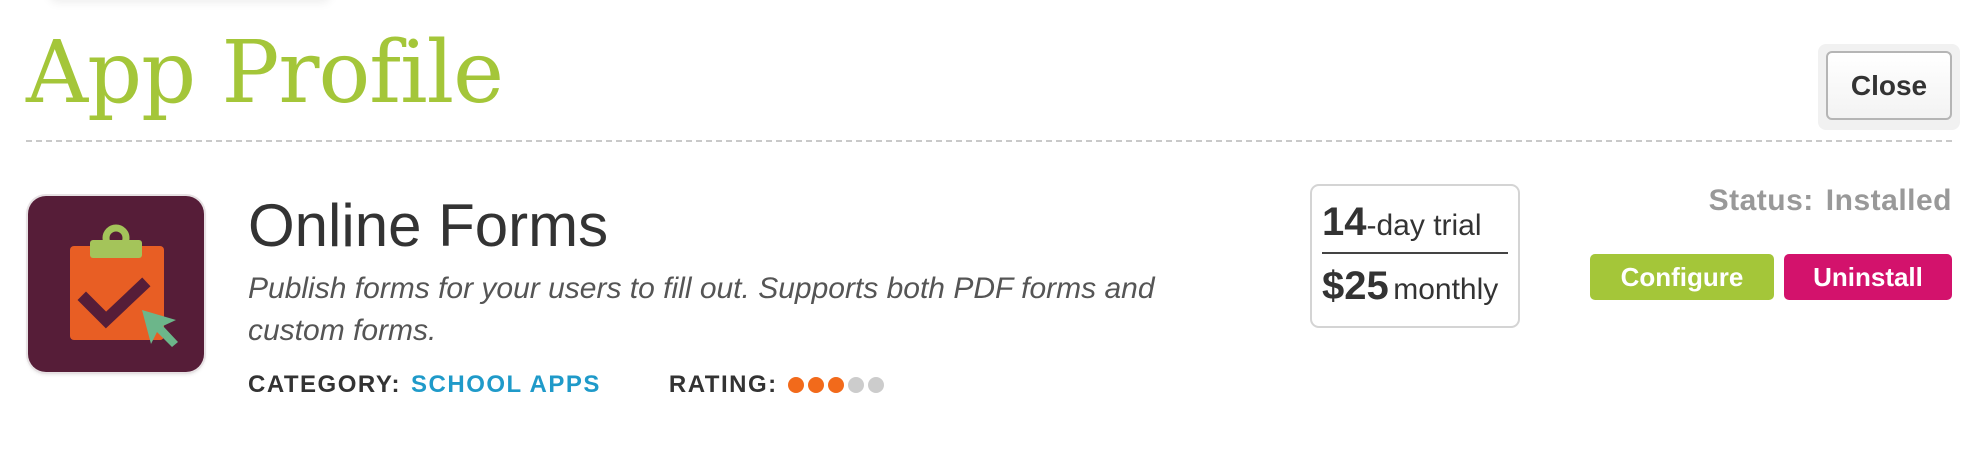 The height and width of the screenshot is (466, 1976). What do you see at coordinates (1761, 200) in the screenshot?
I see `status-label: Status:` at bounding box center [1761, 200].